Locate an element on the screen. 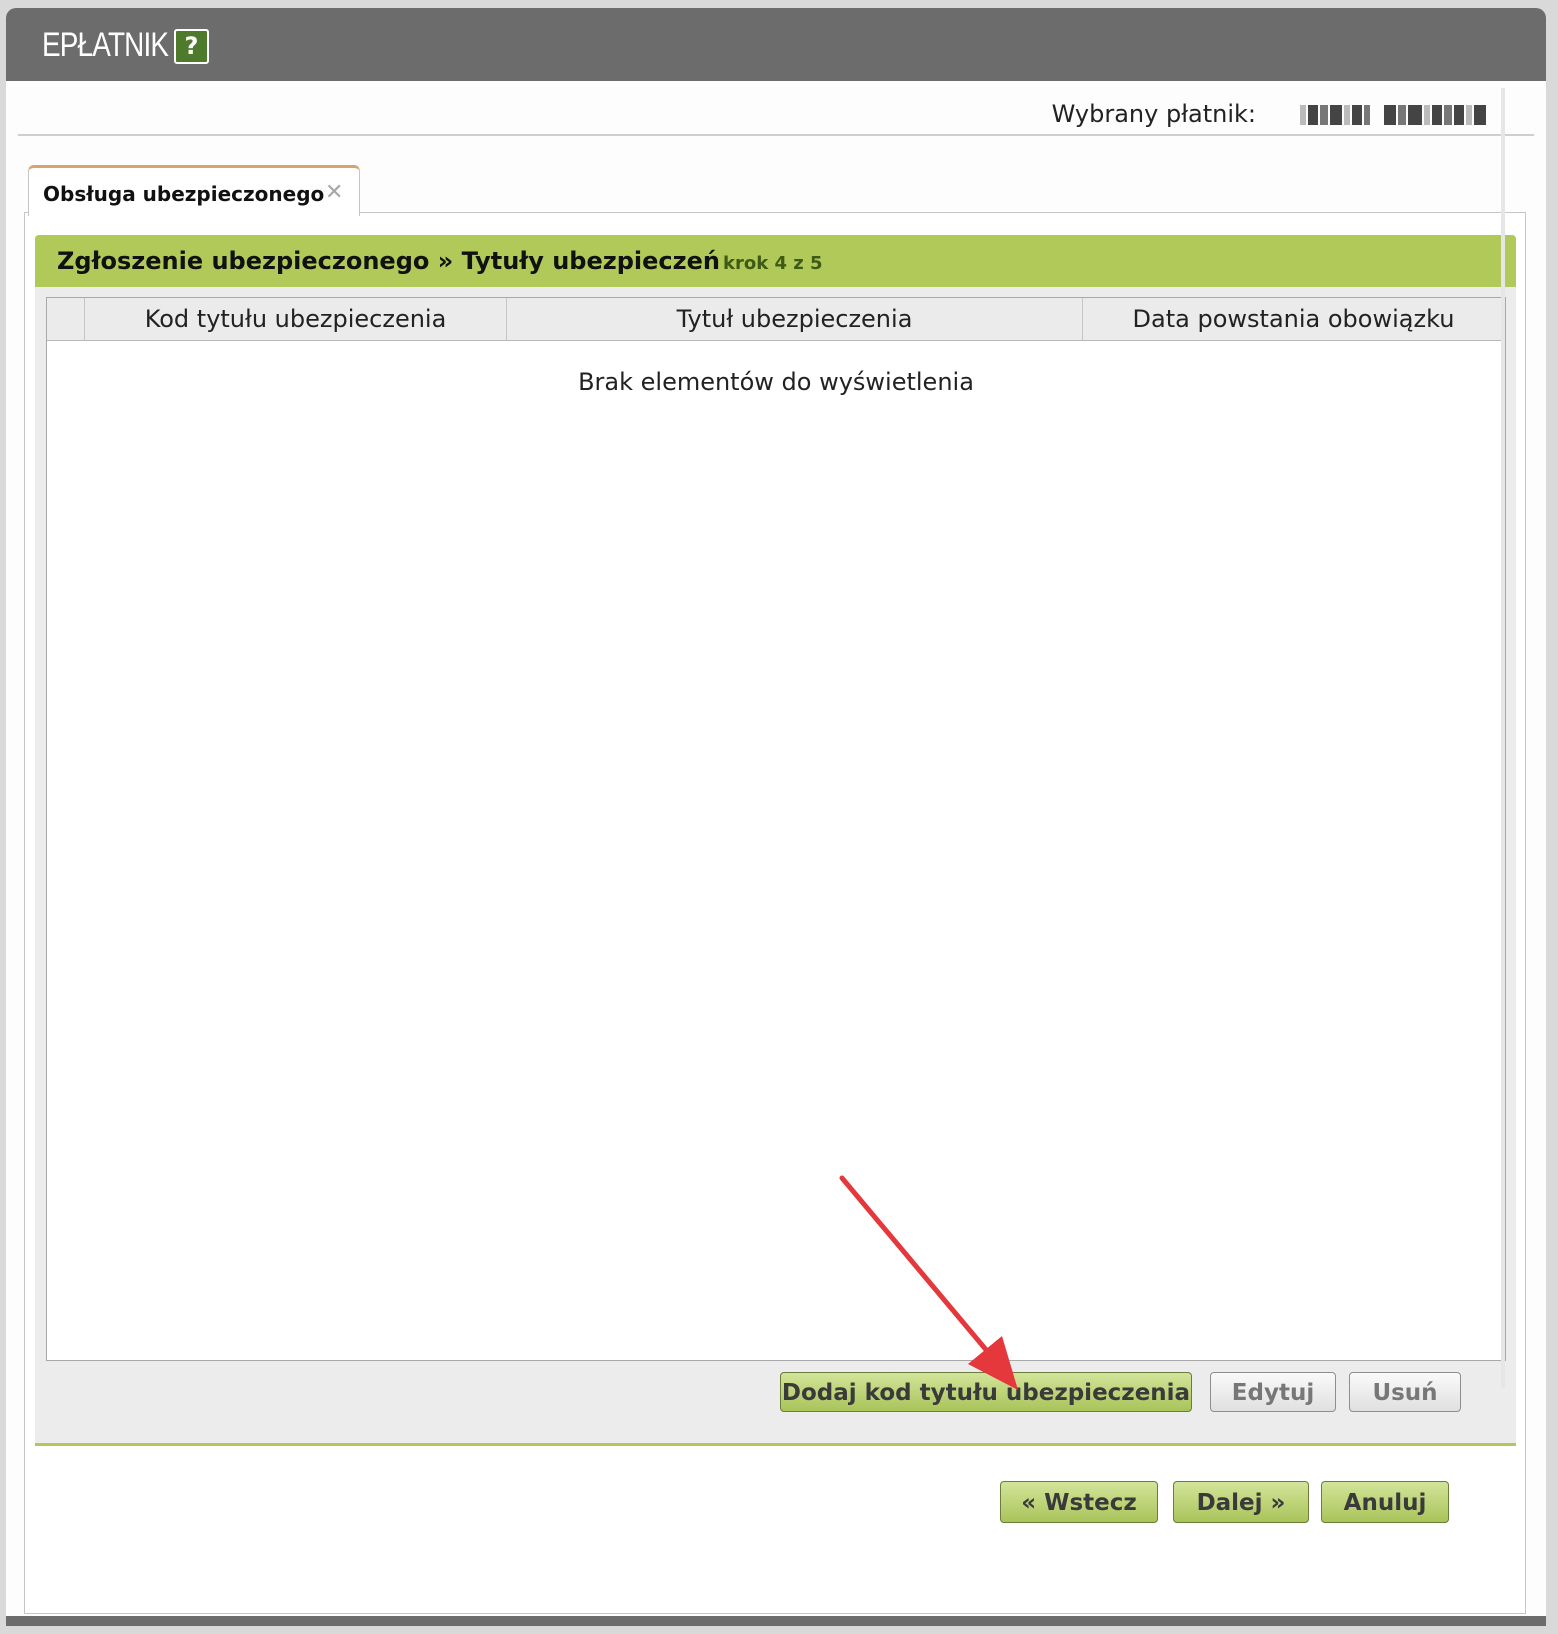  header-divider is located at coordinates (776, 135).